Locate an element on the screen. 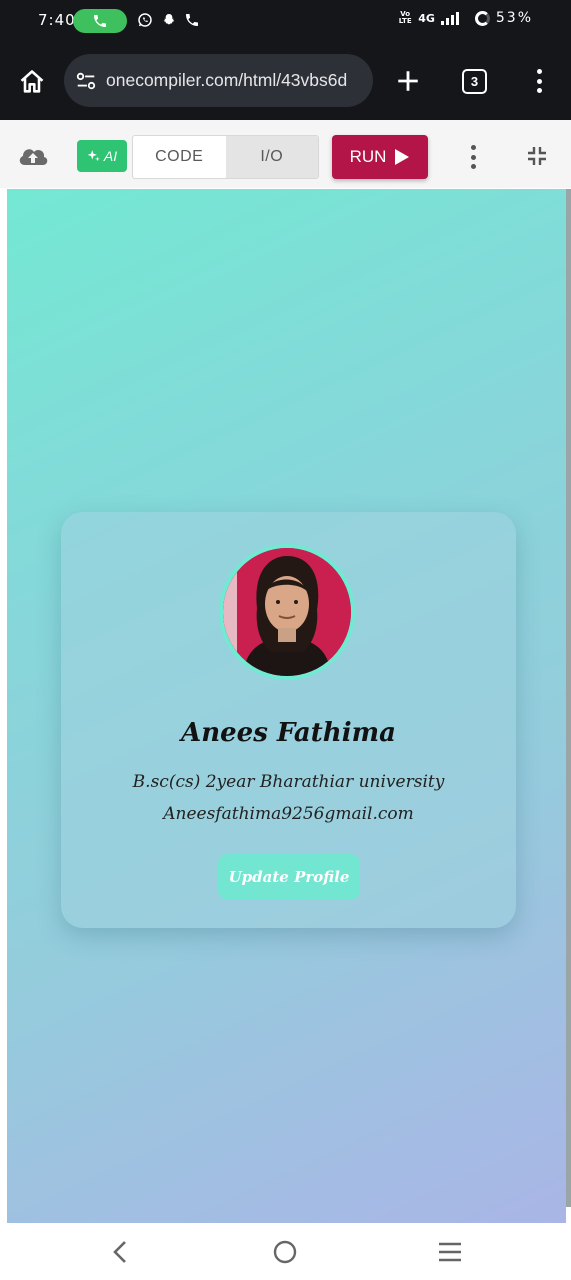 The width and height of the screenshot is (571, 1280). volte-indicator: Vo LTE is located at coordinates (405, 17).